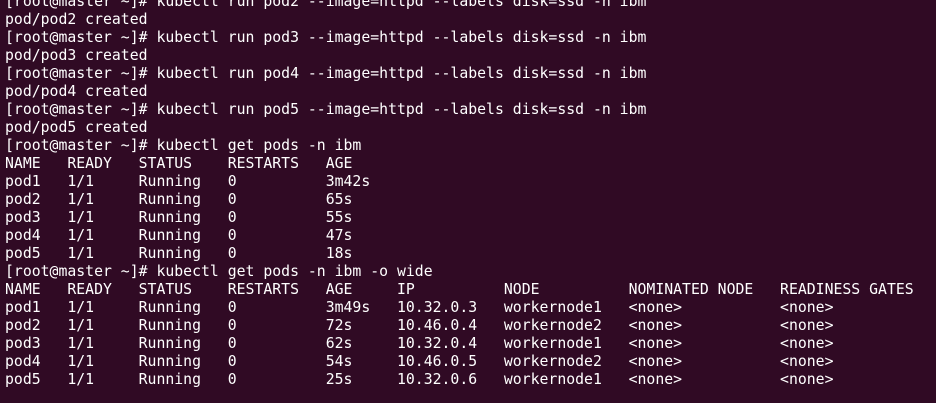 This screenshot has width=936, height=403. I want to click on output-line: pod/pod4 created, so click(76, 91).